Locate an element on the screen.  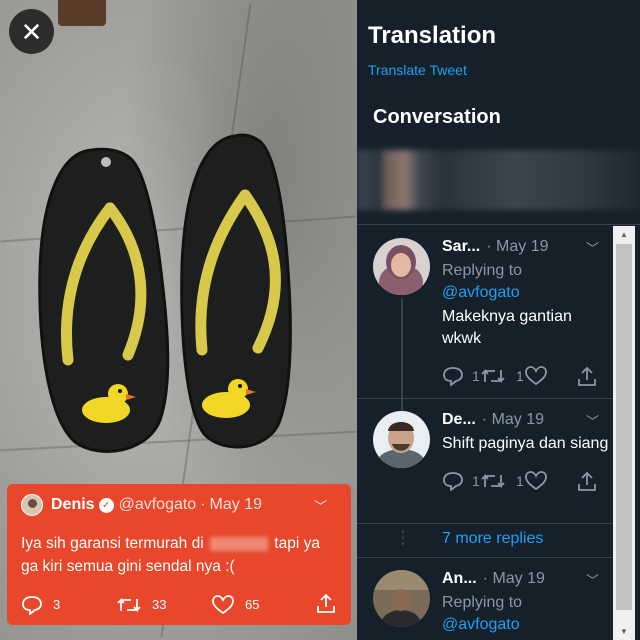
like-button: 65 is located at coordinates (258, 604).